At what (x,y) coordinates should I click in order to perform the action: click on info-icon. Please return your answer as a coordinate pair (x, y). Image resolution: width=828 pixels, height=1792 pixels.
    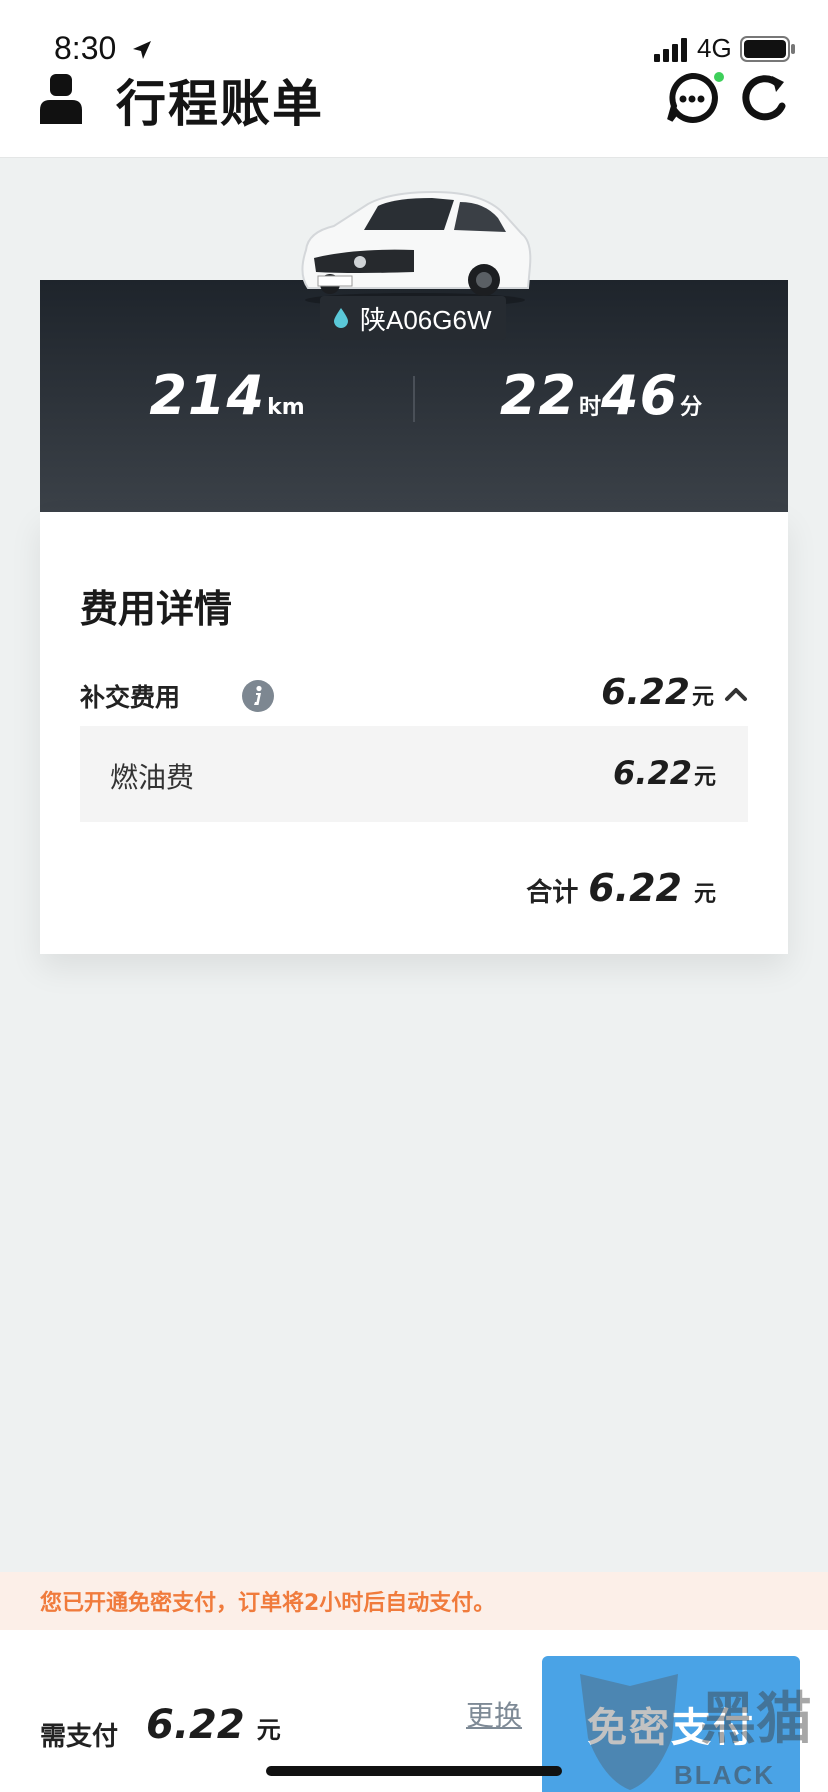
    Looking at the image, I should click on (258, 696).